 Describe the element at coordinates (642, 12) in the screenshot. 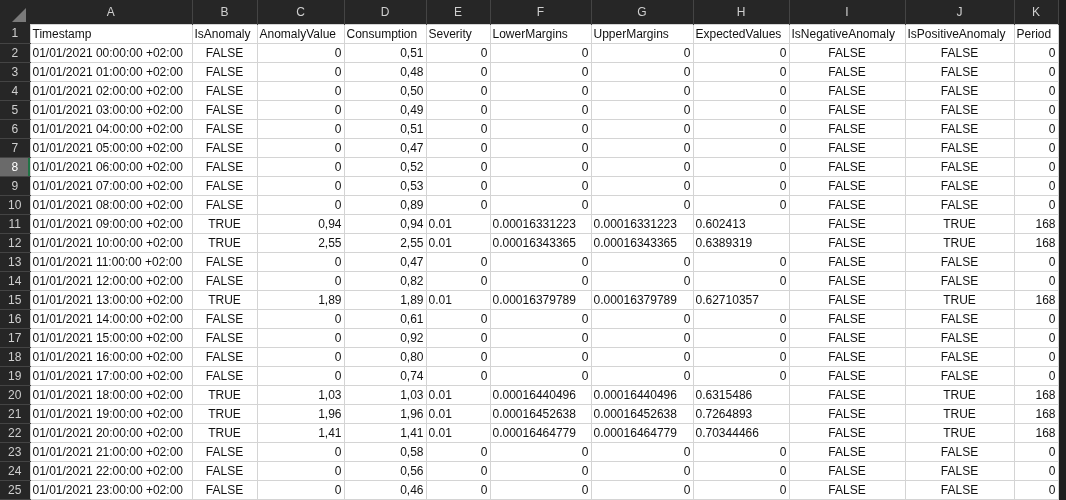

I see `column-header: G` at that location.